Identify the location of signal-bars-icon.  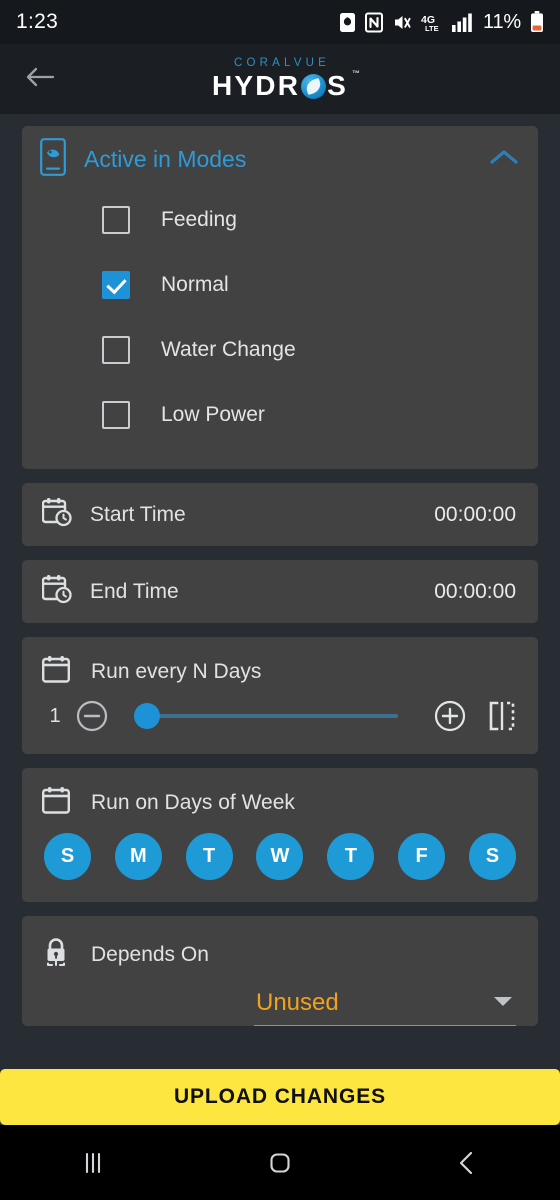
(463, 22).